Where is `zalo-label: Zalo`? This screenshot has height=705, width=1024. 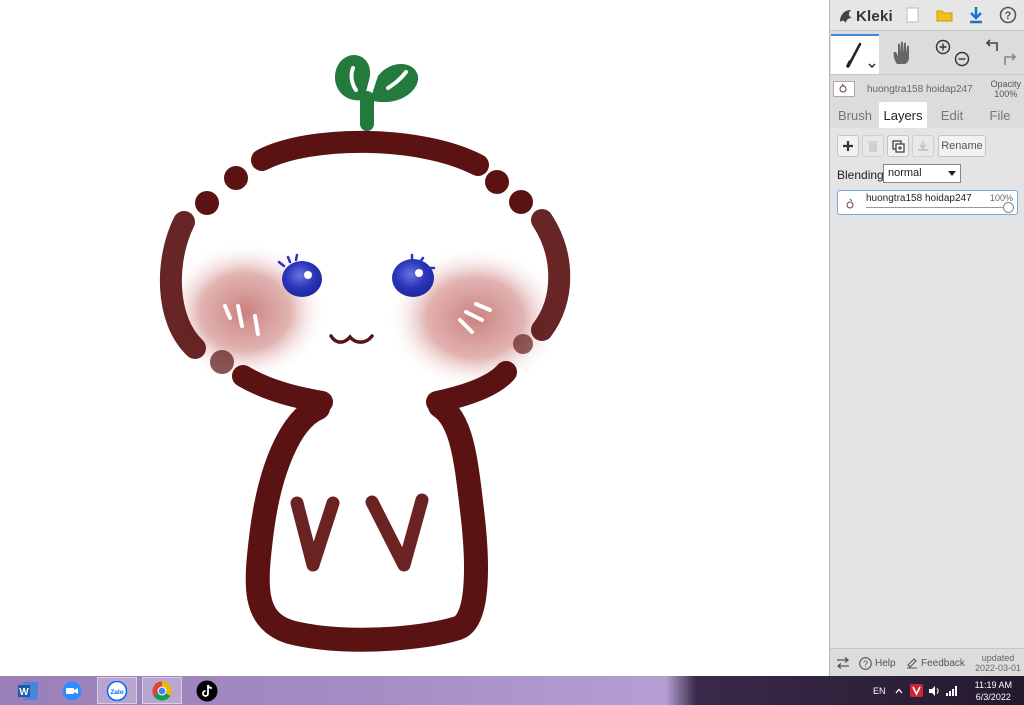 zalo-label: Zalo is located at coordinates (116, 692).